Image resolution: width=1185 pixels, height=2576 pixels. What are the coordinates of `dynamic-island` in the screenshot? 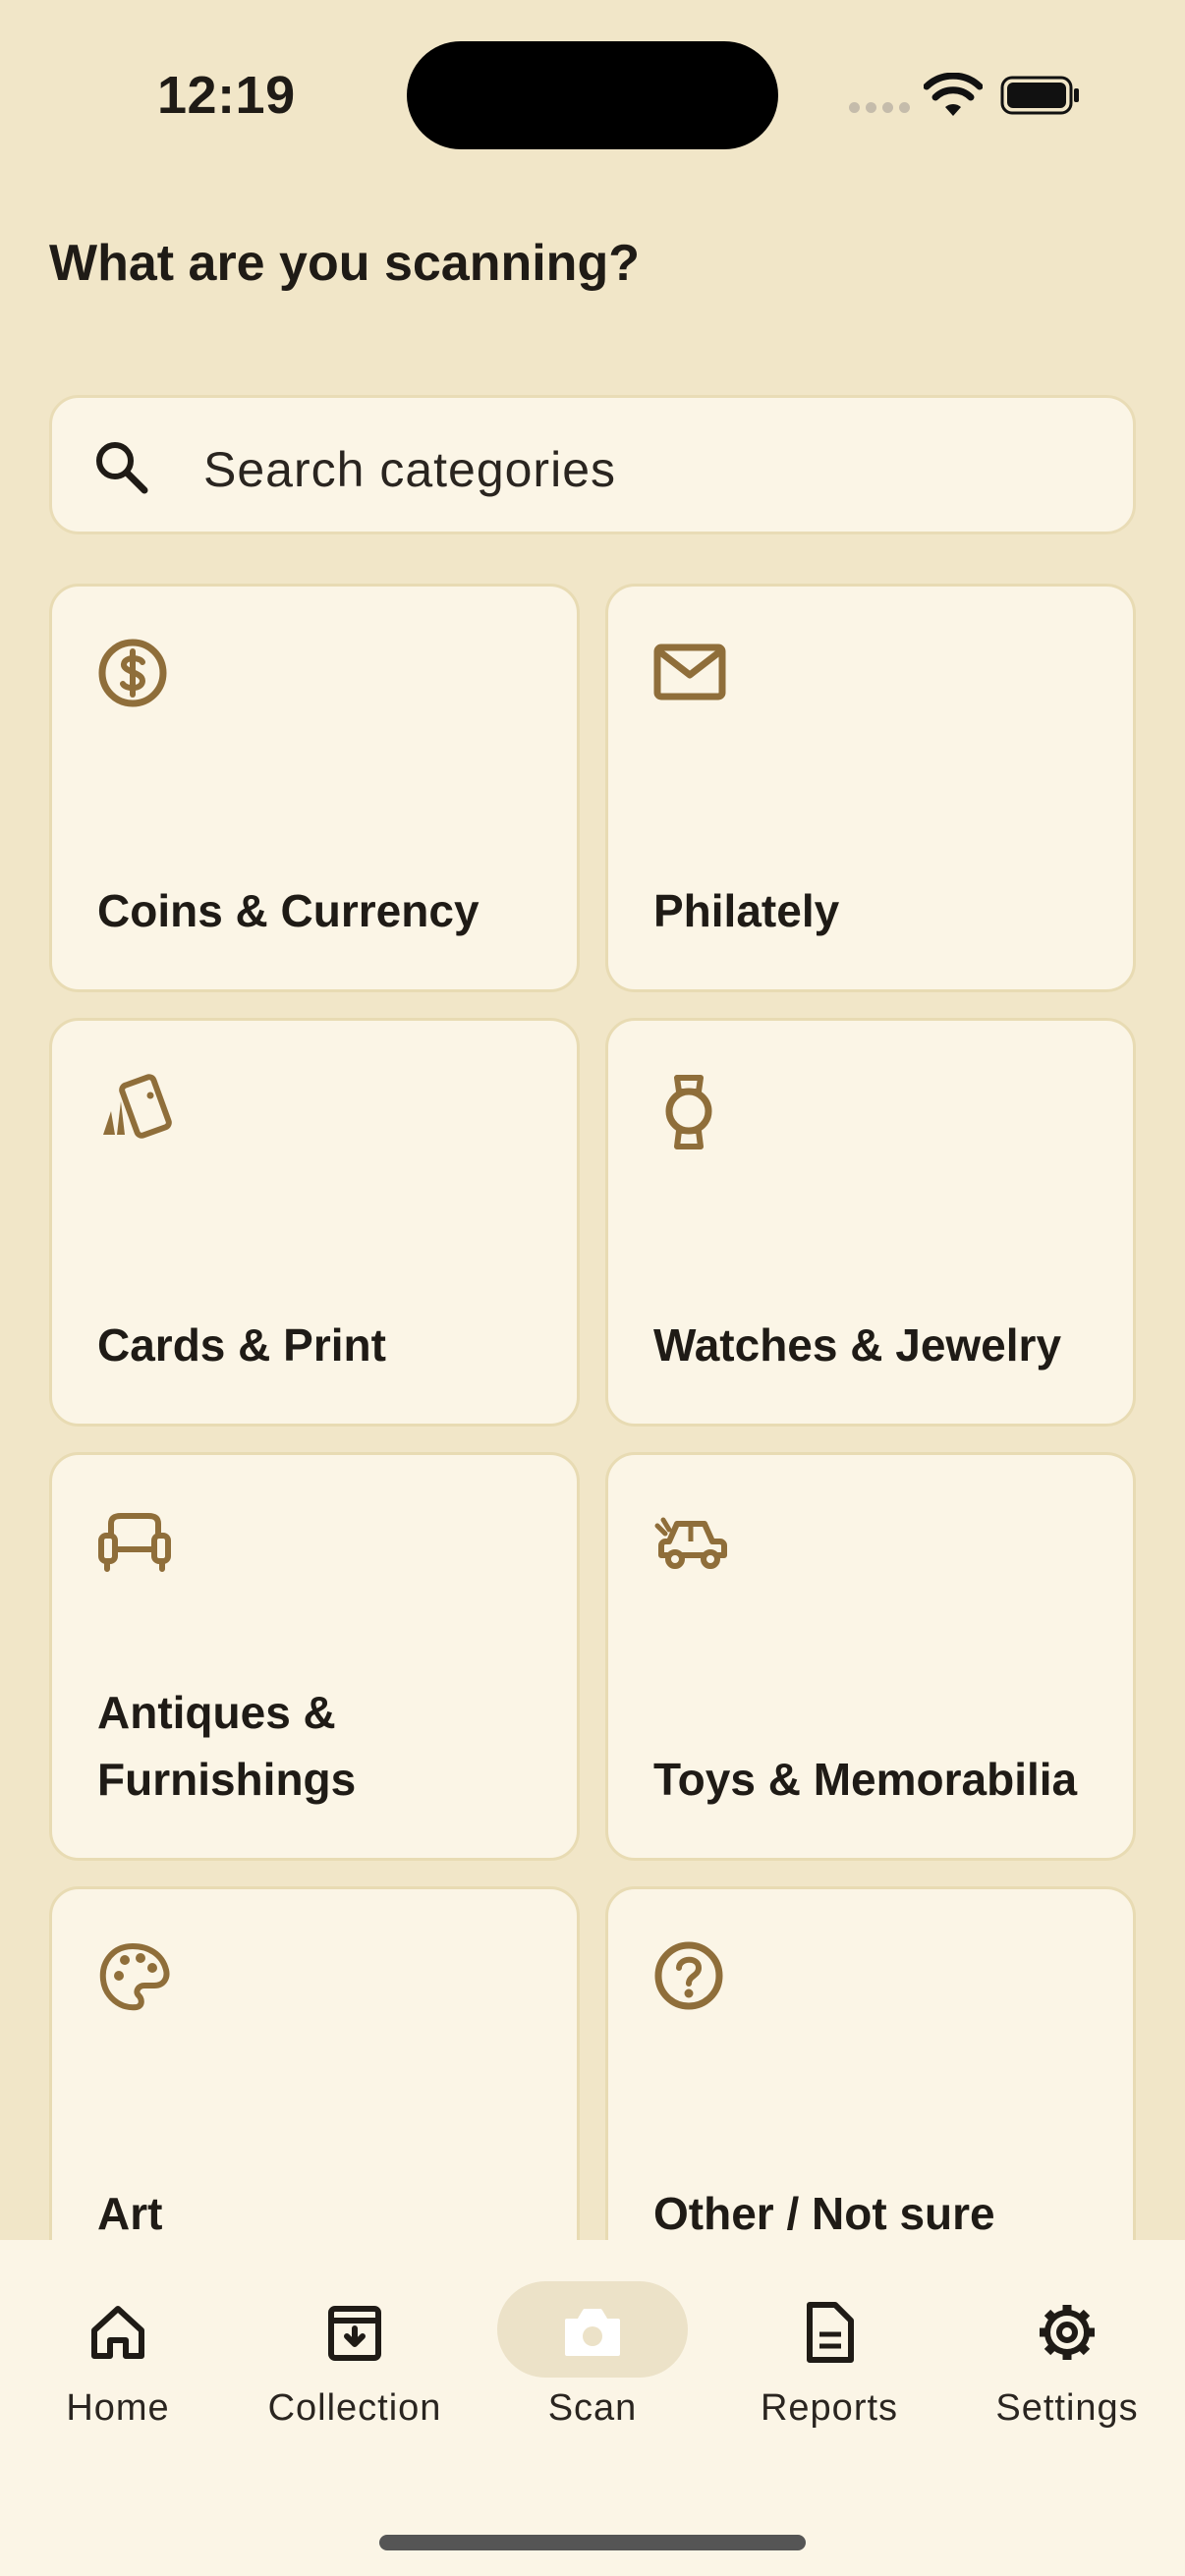 It's located at (592, 95).